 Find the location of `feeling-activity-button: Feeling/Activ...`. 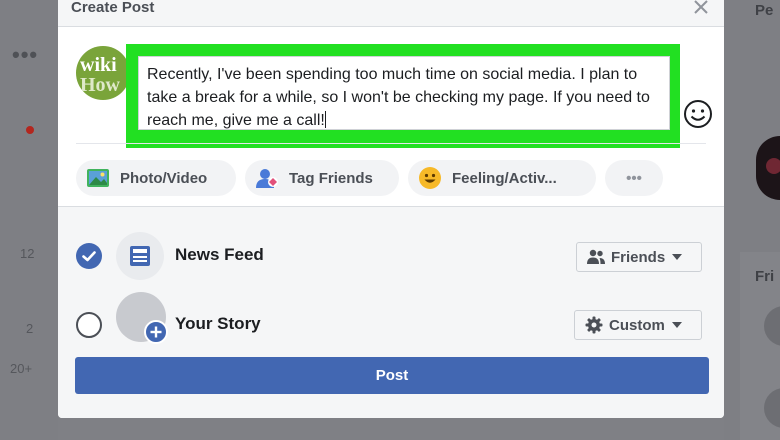

feeling-activity-button: Feeling/Activ... is located at coordinates (502, 178).